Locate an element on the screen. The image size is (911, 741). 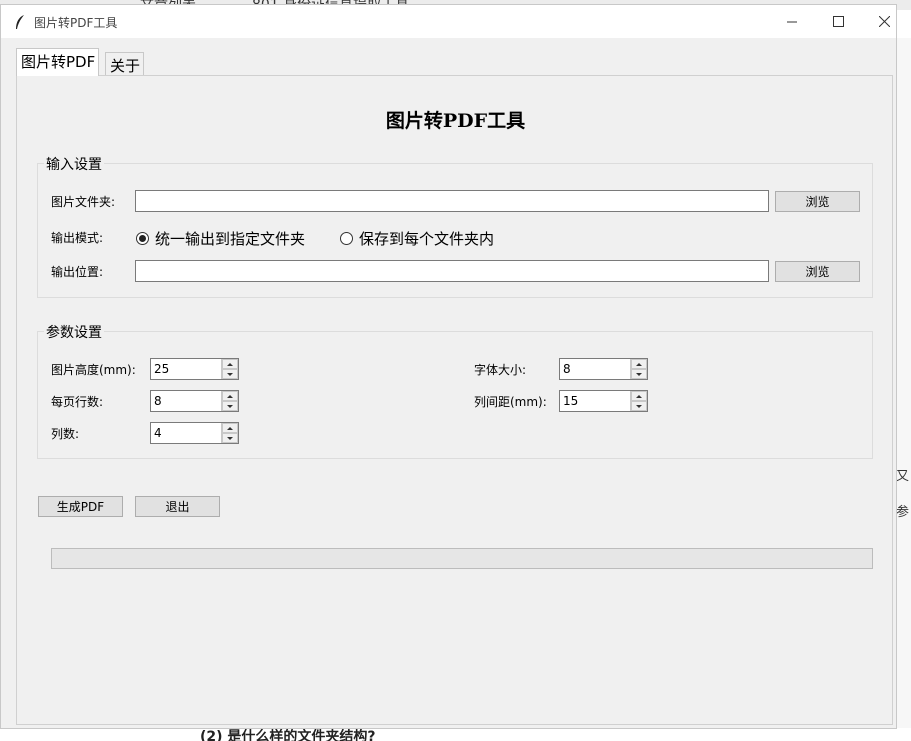
radio-unchecked-icon is located at coordinates (346, 238).